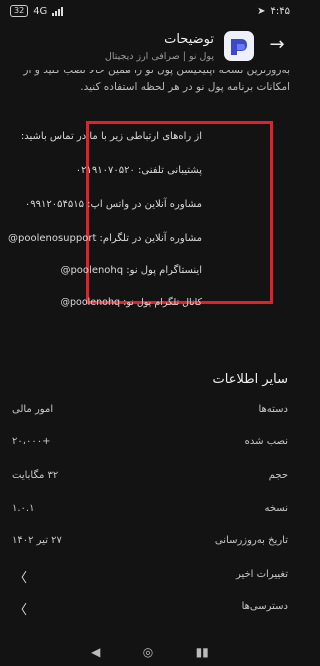  Describe the element at coordinates (276, 508) in the screenshot. I see `info-label: نسخه` at that location.